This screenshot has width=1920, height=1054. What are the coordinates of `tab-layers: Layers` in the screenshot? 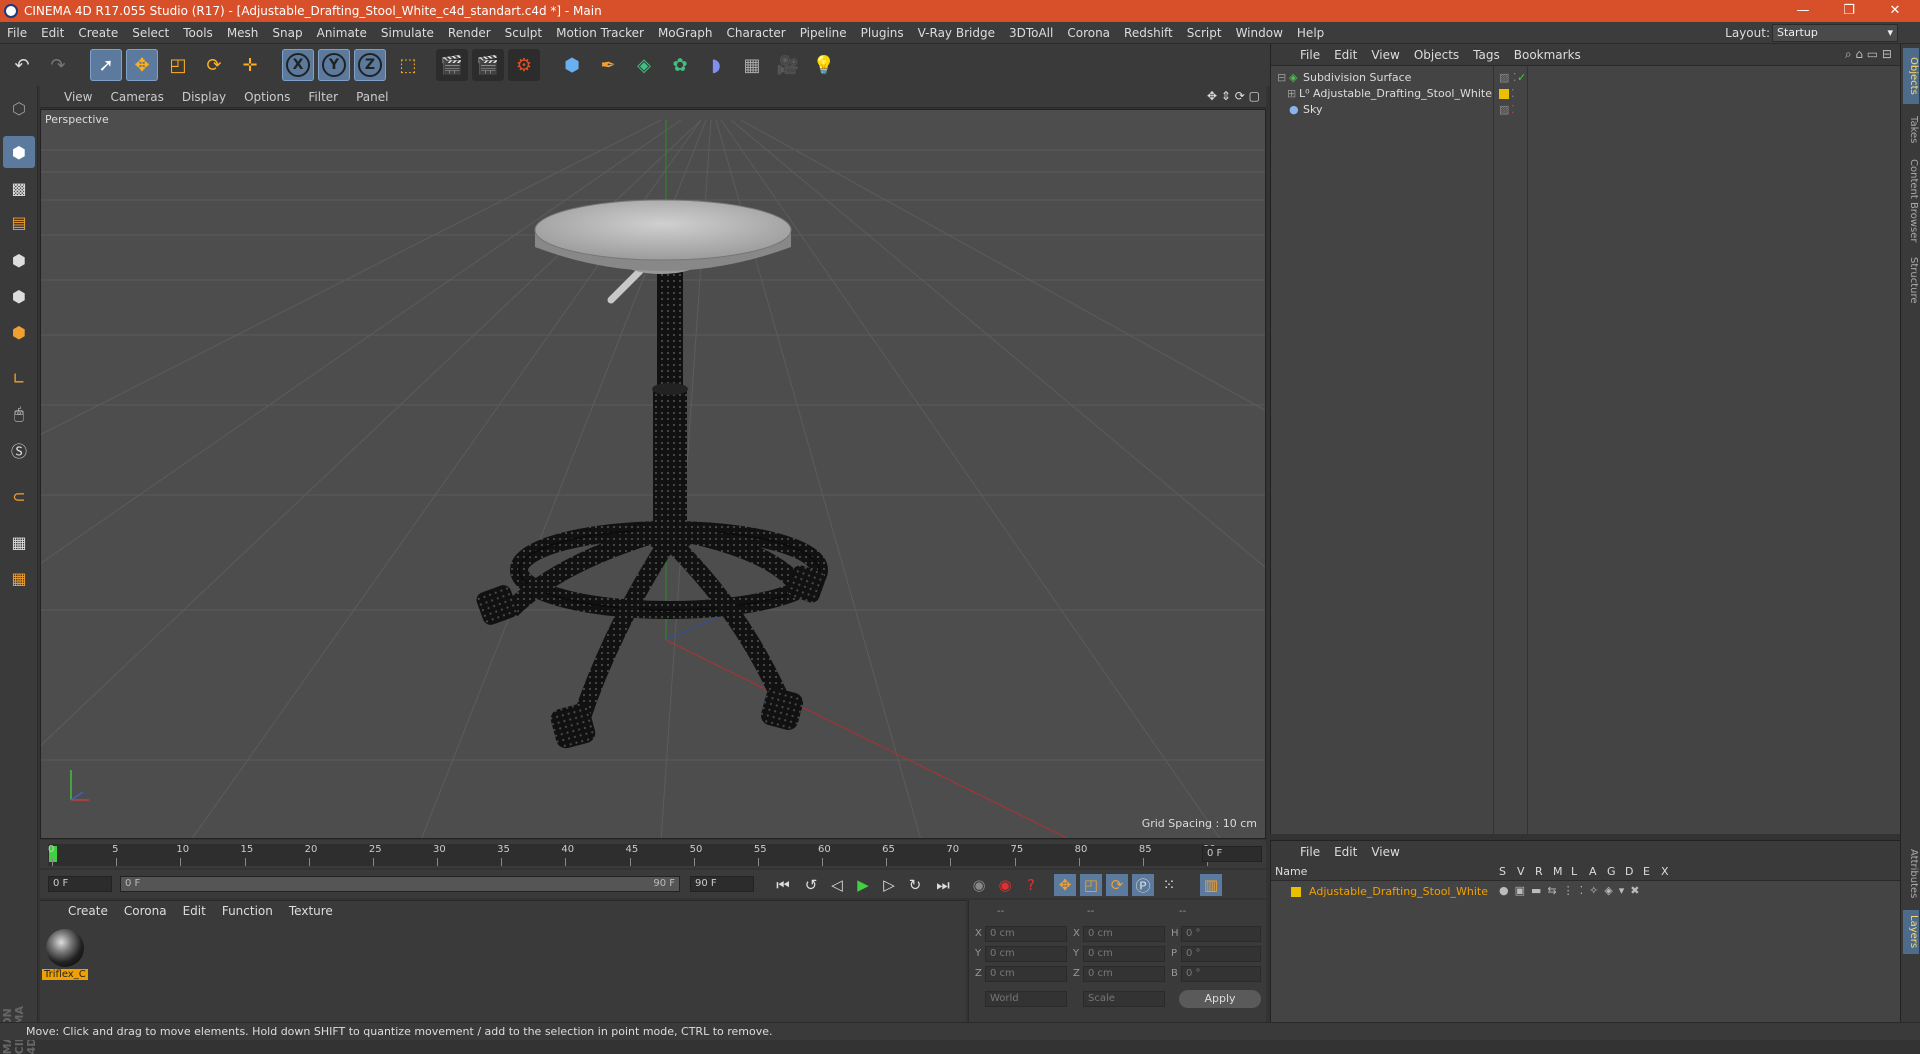 It's located at (1911, 932).